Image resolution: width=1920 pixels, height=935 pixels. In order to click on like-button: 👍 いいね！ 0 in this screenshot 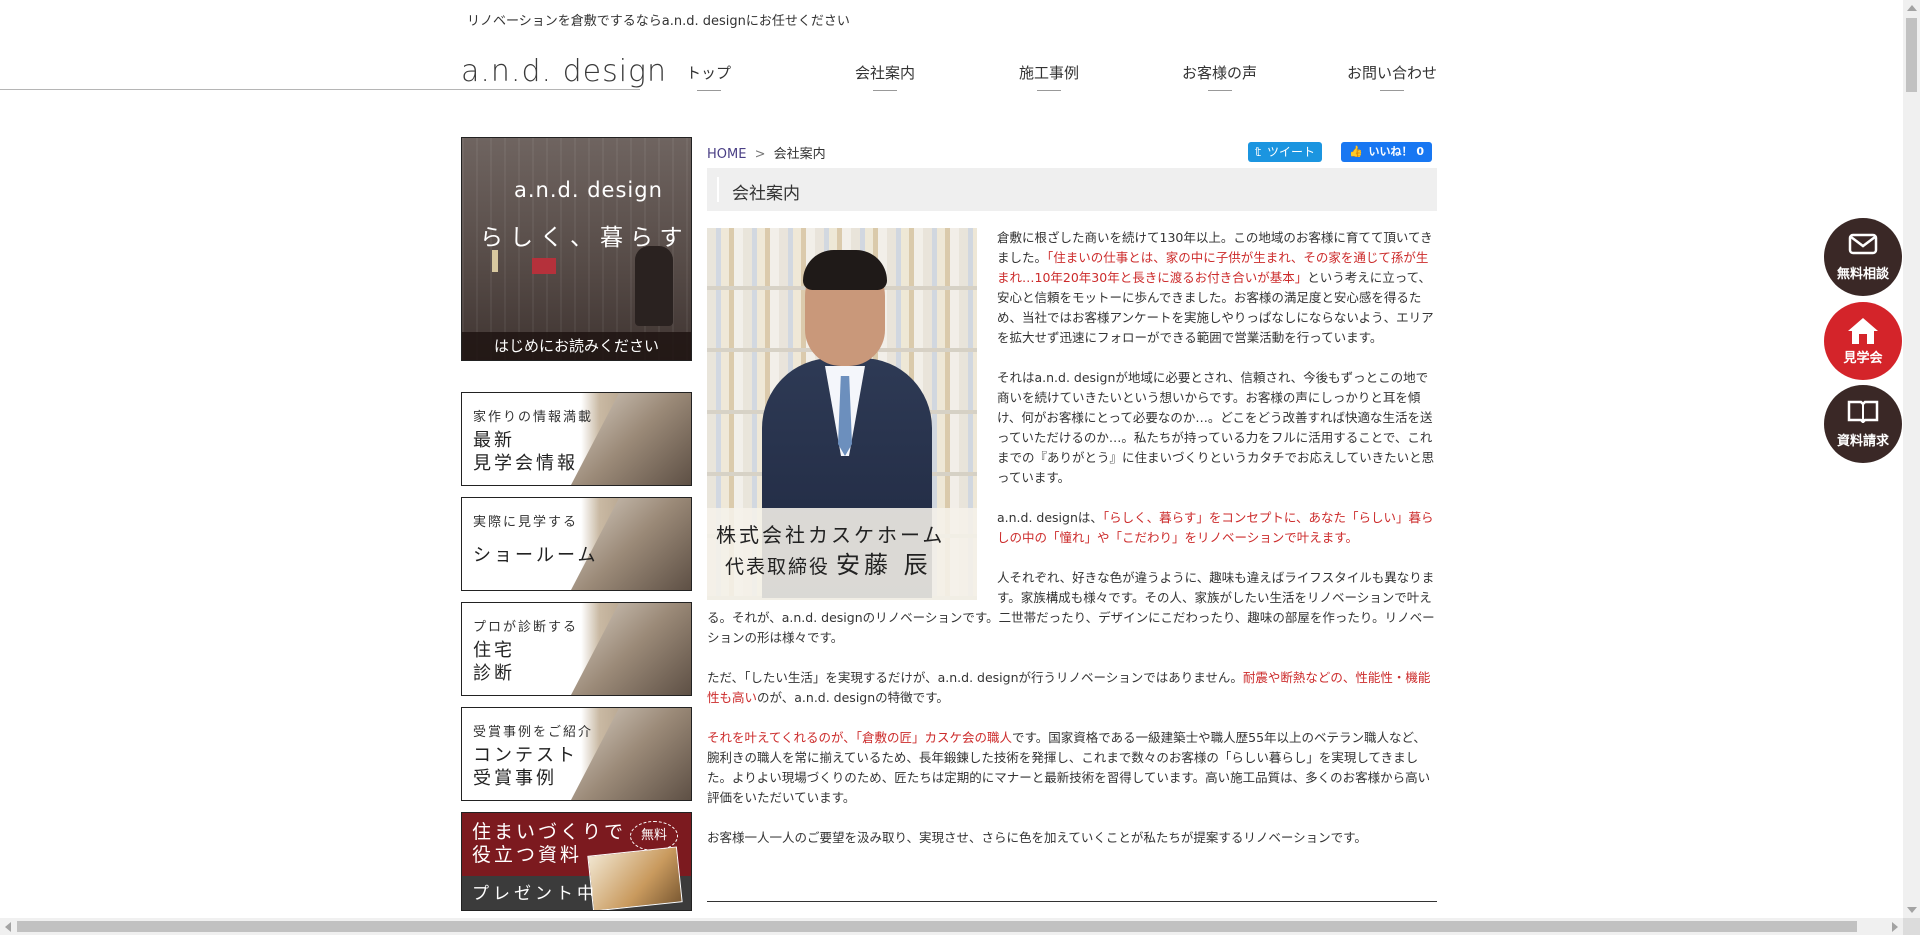, I will do `click(1386, 152)`.